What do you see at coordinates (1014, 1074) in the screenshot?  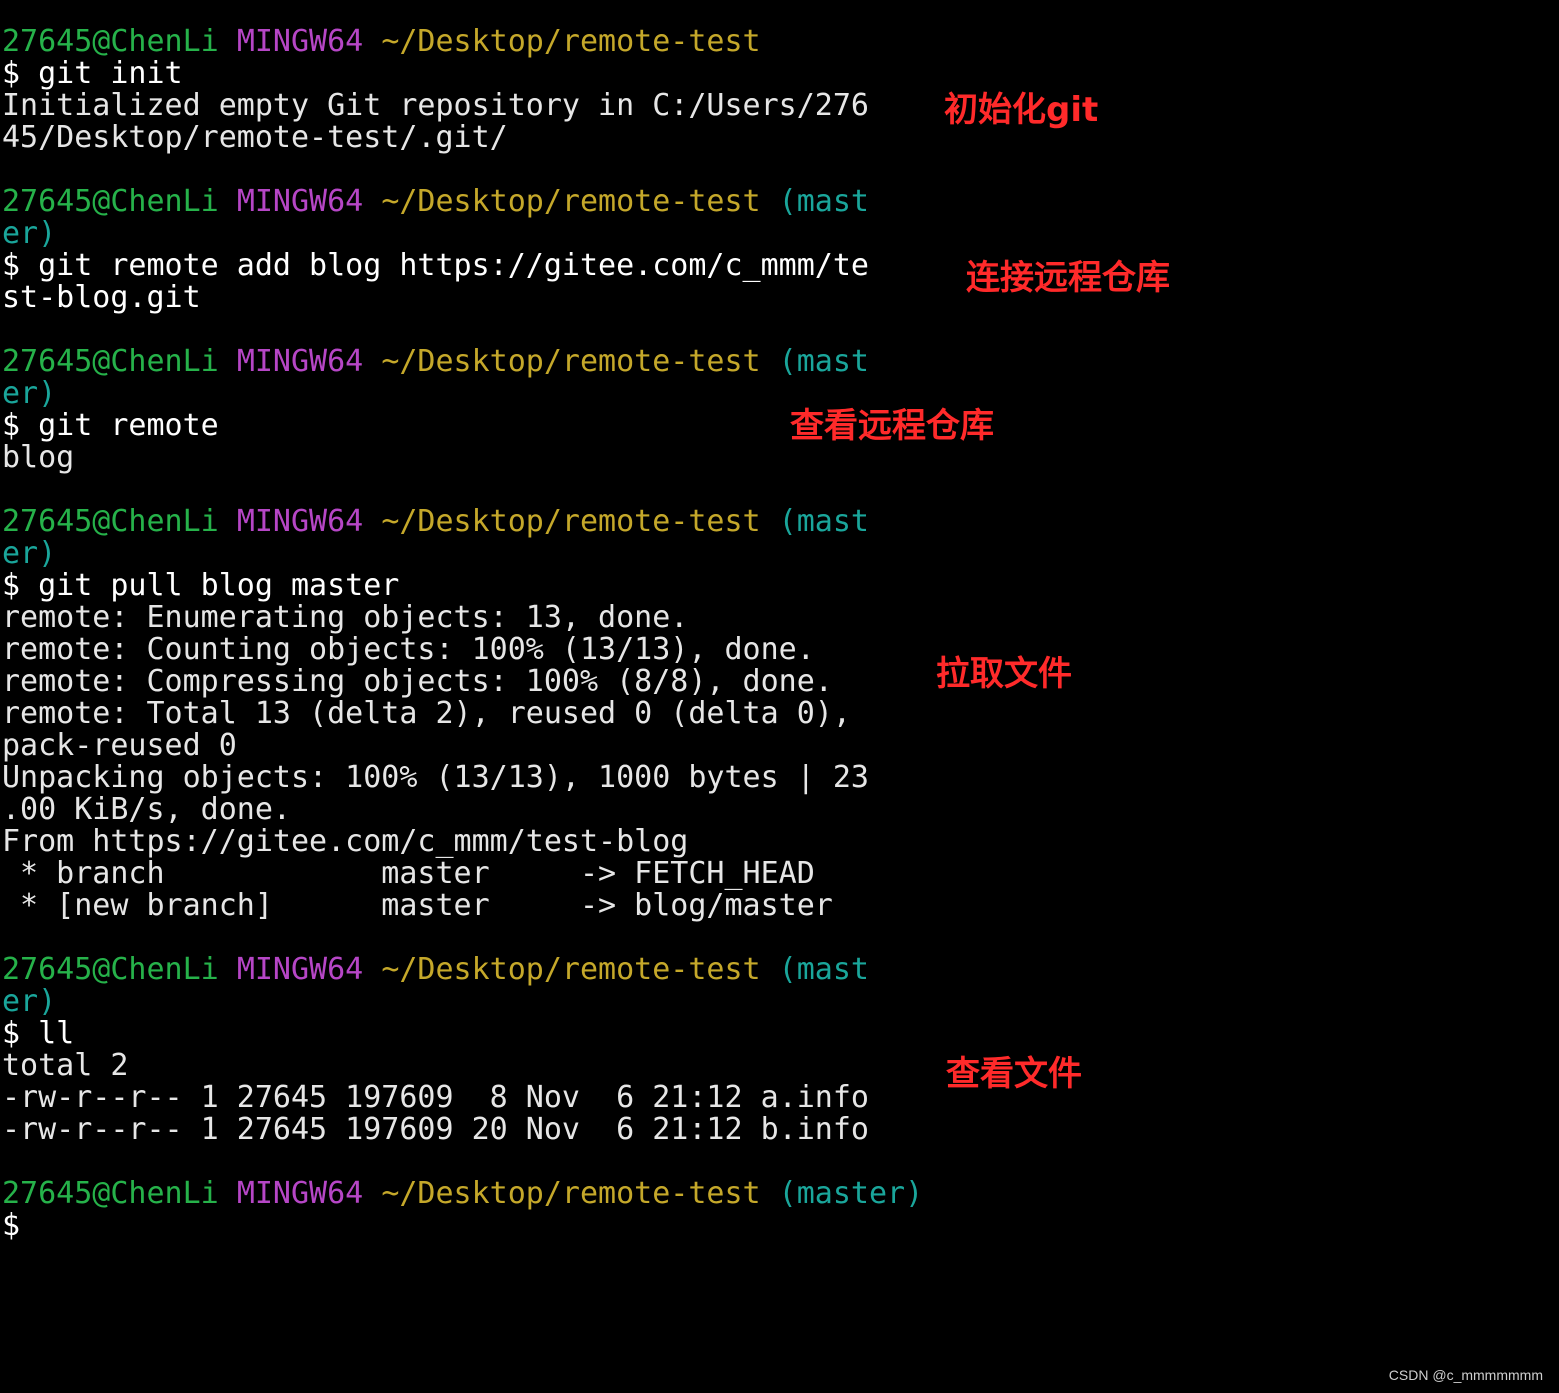 I see `annotation-view-files: 查看文件` at bounding box center [1014, 1074].